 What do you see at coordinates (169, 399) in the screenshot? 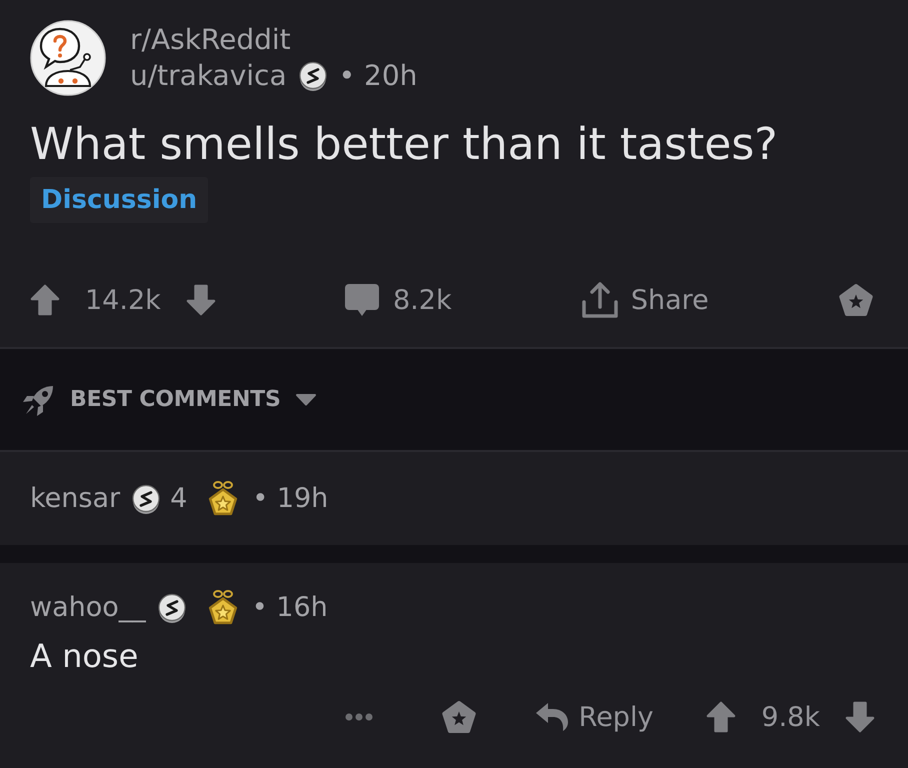
I see `sort-button: BEST COMMENTS` at bounding box center [169, 399].